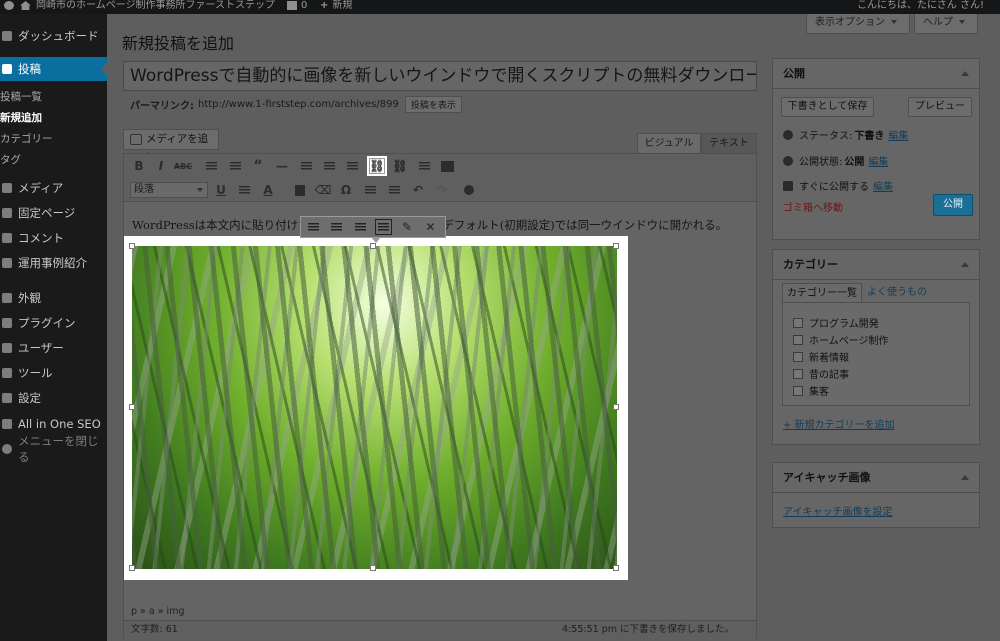  I want to click on publish-button: 公開, so click(953, 205).